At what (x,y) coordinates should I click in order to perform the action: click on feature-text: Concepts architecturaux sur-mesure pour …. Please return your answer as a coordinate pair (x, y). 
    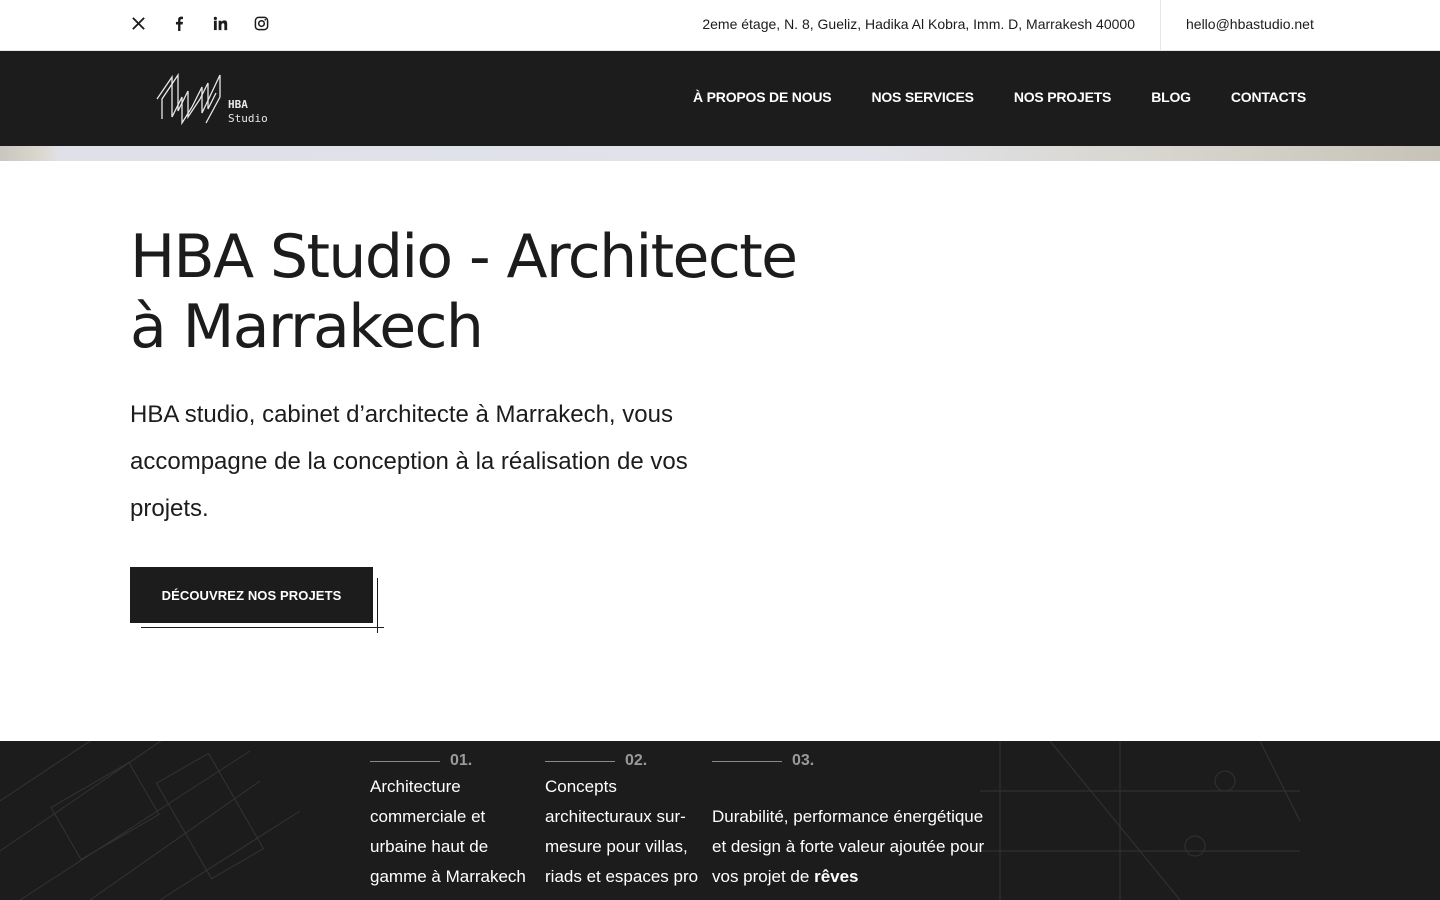
    Looking at the image, I should click on (622, 831).